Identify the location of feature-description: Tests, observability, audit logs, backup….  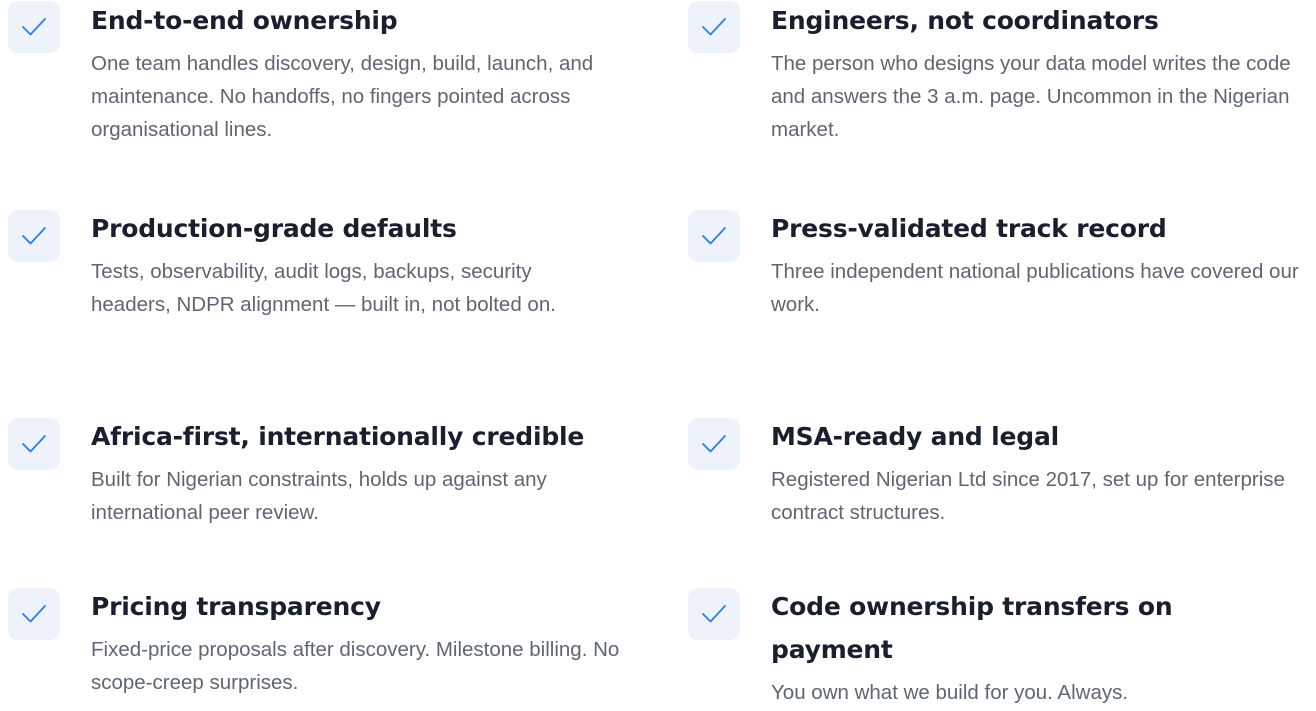
(323, 288).